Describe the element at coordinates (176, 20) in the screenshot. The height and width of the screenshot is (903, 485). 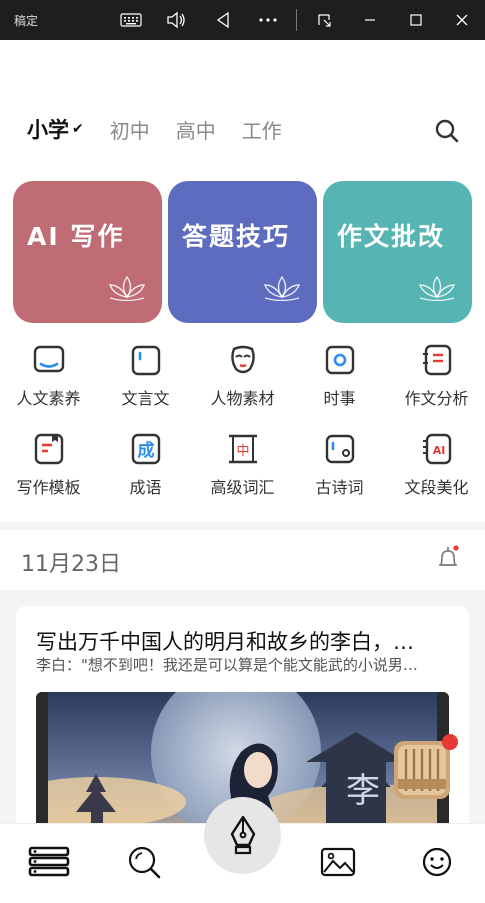
I see `volume-icon` at that location.